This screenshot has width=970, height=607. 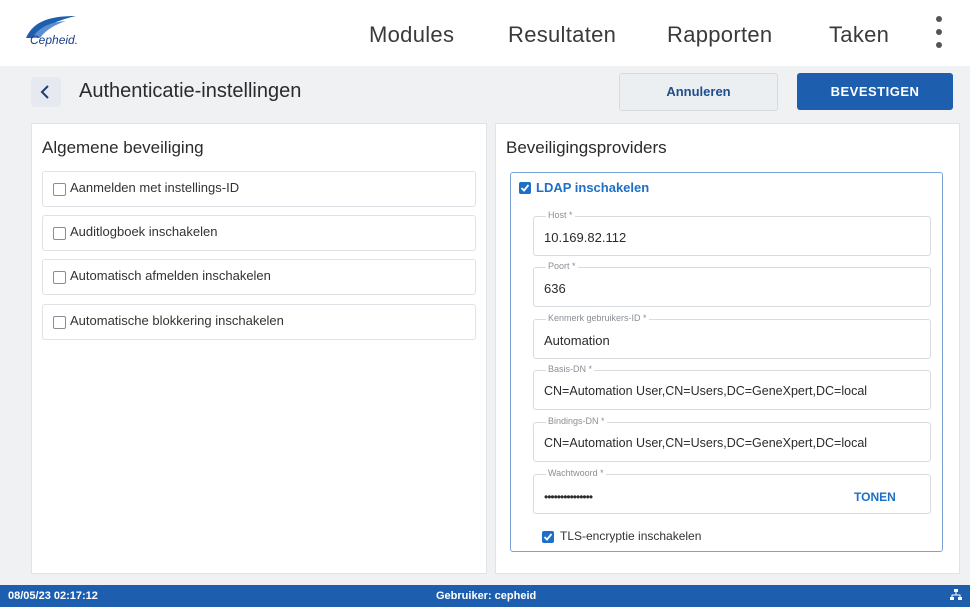 What do you see at coordinates (170, 275) in the screenshot?
I see `option-label: Automatisch afmelden inschakelen` at bounding box center [170, 275].